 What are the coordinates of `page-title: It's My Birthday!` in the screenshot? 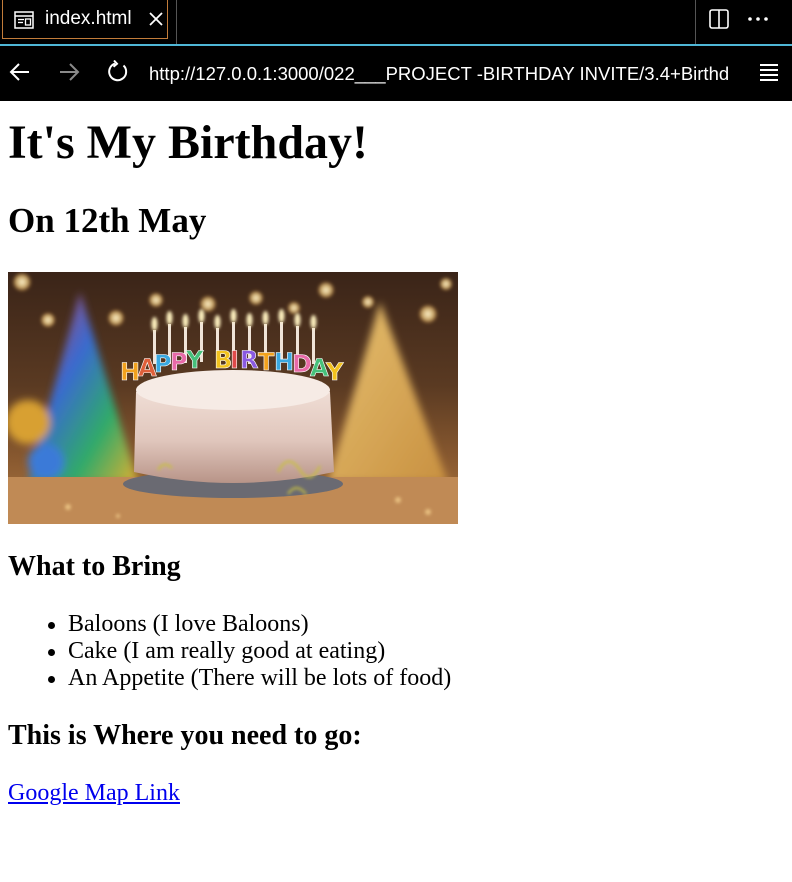 It's located at (188, 142).